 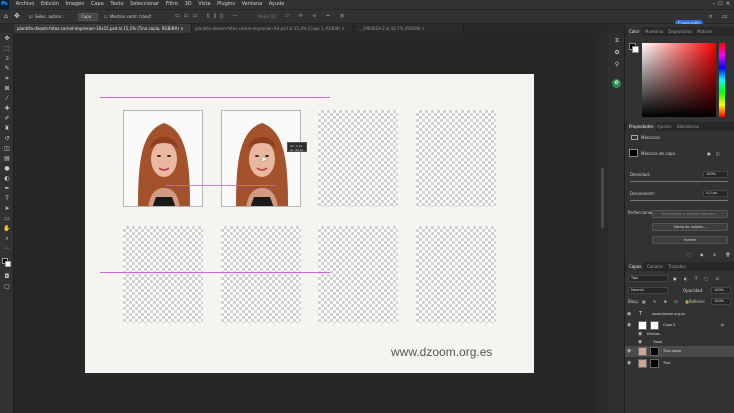 What do you see at coordinates (7, 276) in the screenshot?
I see `quick-mask-icon: ◘` at bounding box center [7, 276].